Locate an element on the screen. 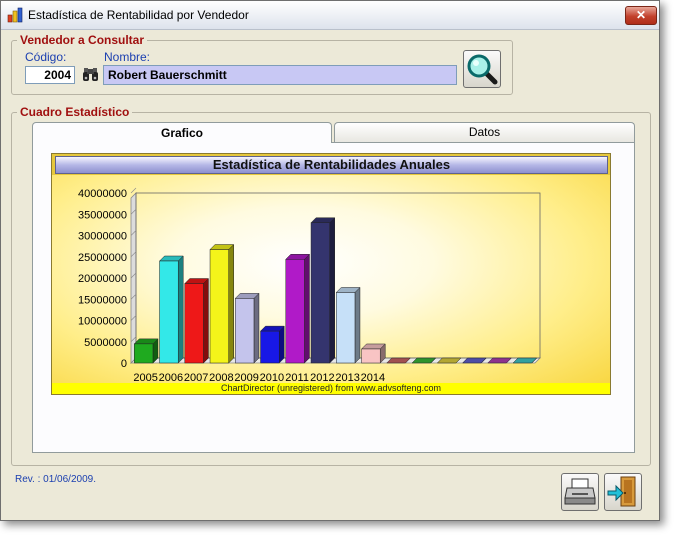  vendedor-group-title: Vendedor a Consultar is located at coordinates (82, 40).